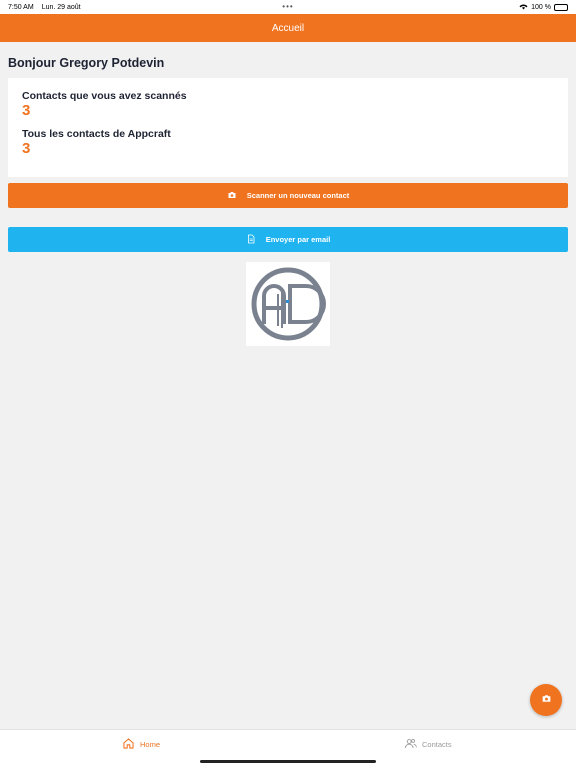 The height and width of the screenshot is (768, 576). I want to click on greeting-text: Bonjour Gregory Potdevin, so click(86, 63).